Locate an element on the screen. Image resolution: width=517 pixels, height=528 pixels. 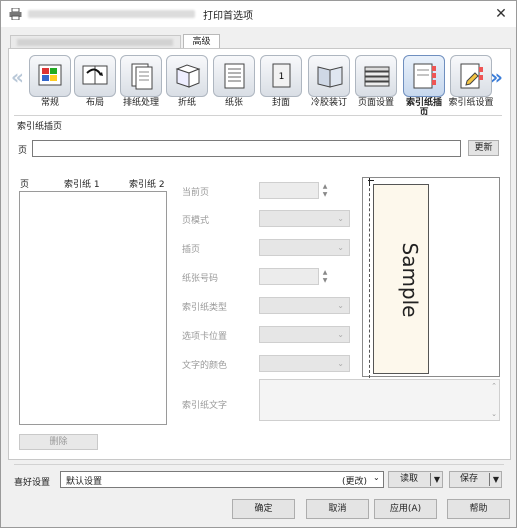
tab-settings-icon is located at coordinates (471, 76).